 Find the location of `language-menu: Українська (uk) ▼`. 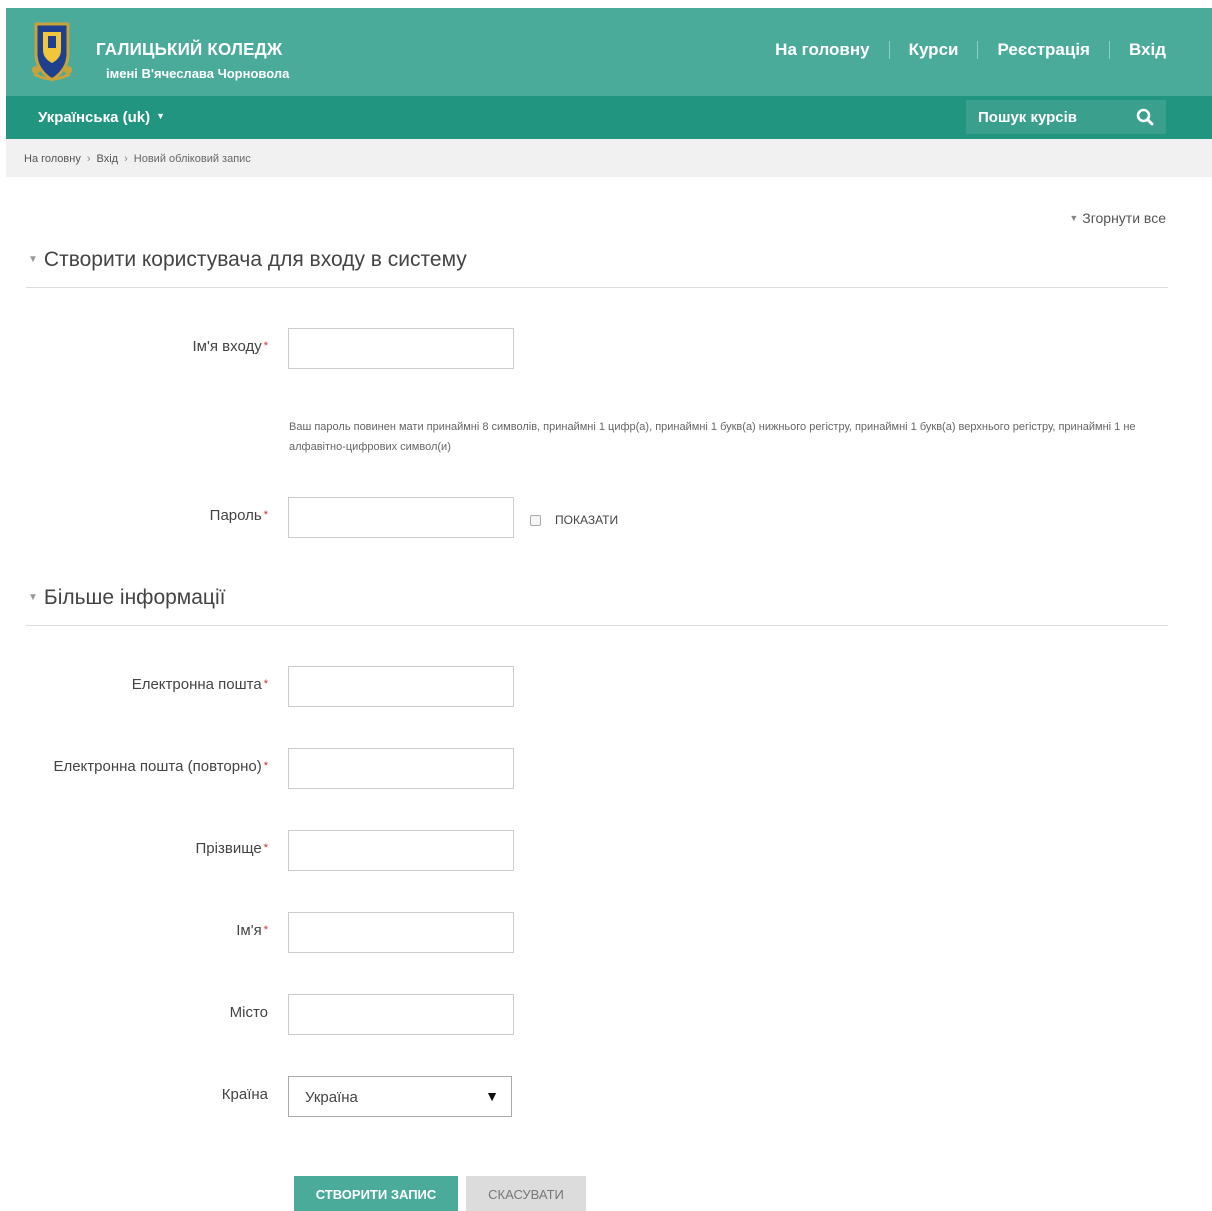

language-menu: Українська (uk) ▼ is located at coordinates (101, 117).